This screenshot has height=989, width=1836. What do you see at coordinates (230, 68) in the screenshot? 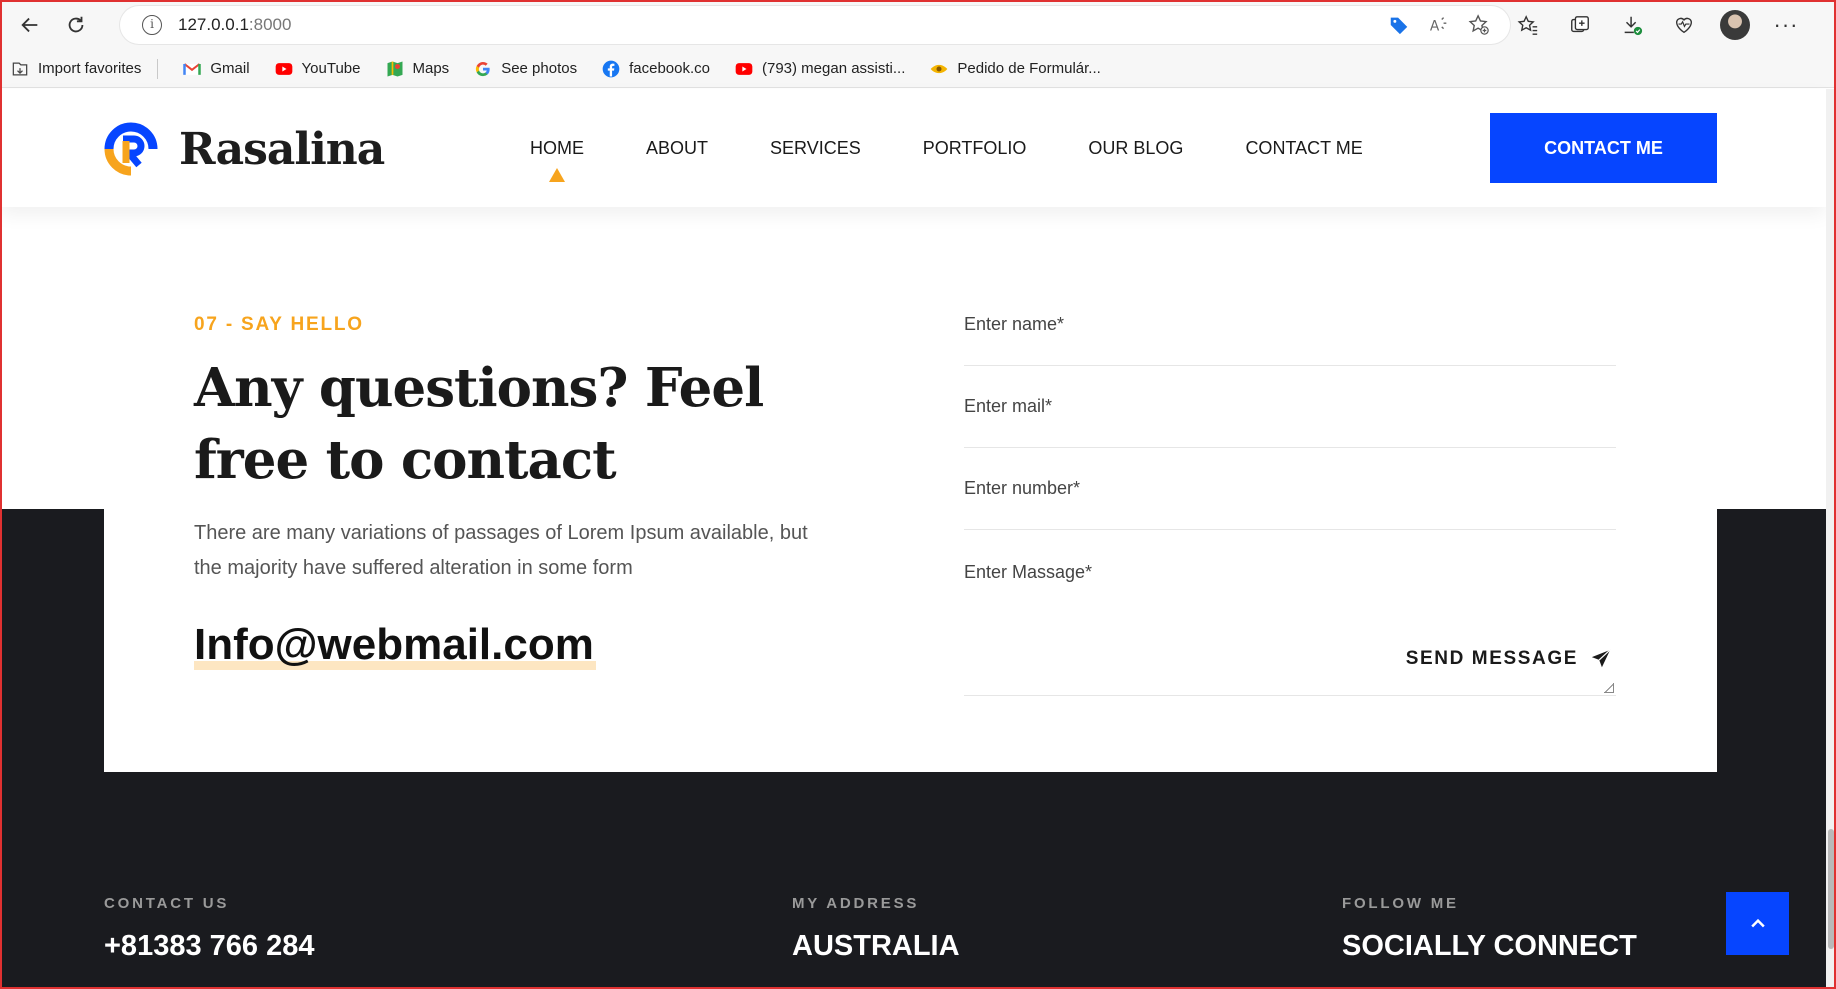
I see `bookmark-label: Gmail` at bounding box center [230, 68].